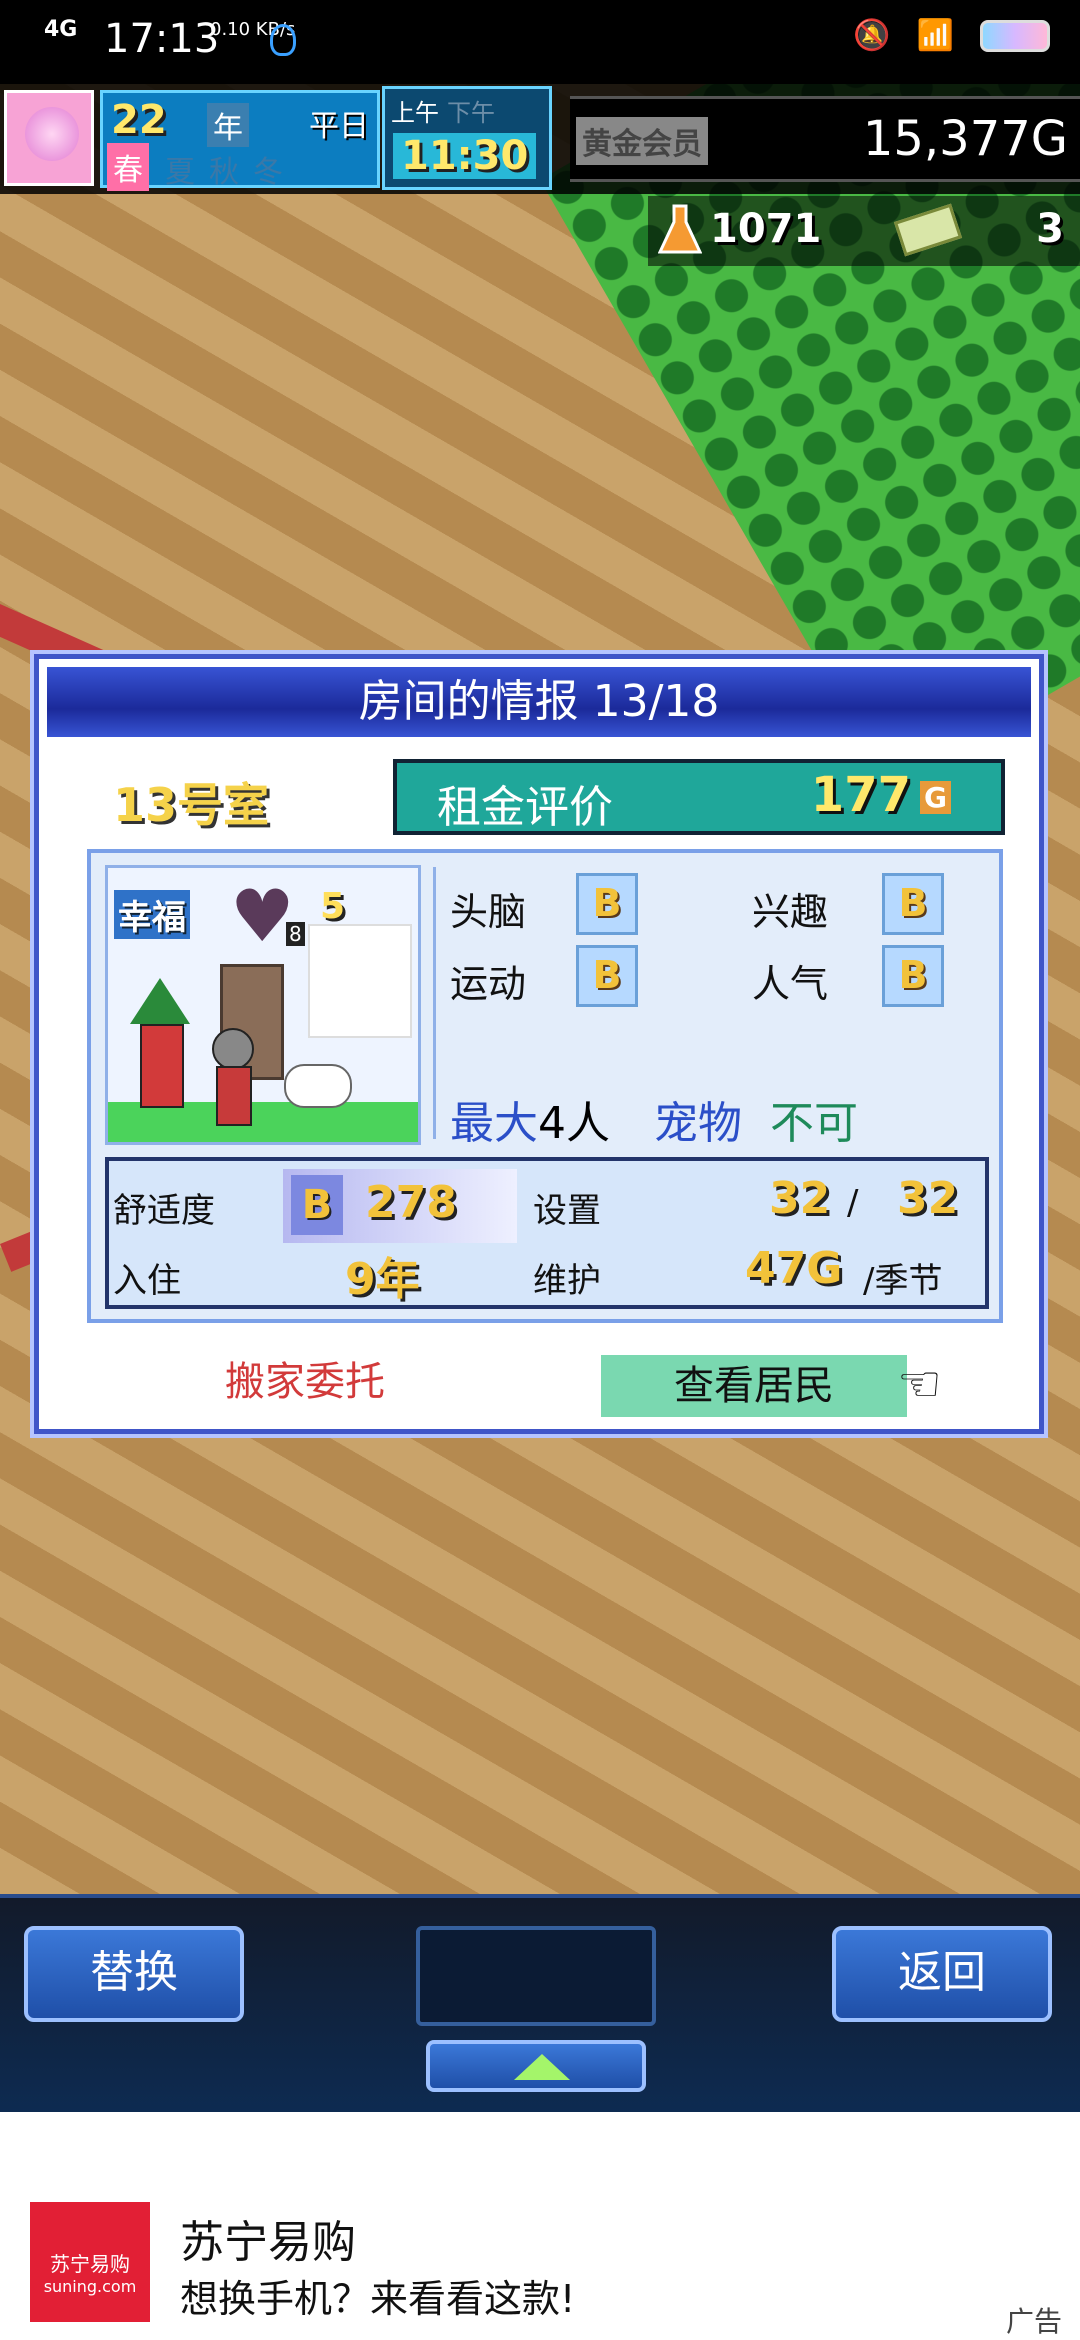 The image size is (1080, 2340). I want to click on comfort-value: 278, so click(411, 1202).